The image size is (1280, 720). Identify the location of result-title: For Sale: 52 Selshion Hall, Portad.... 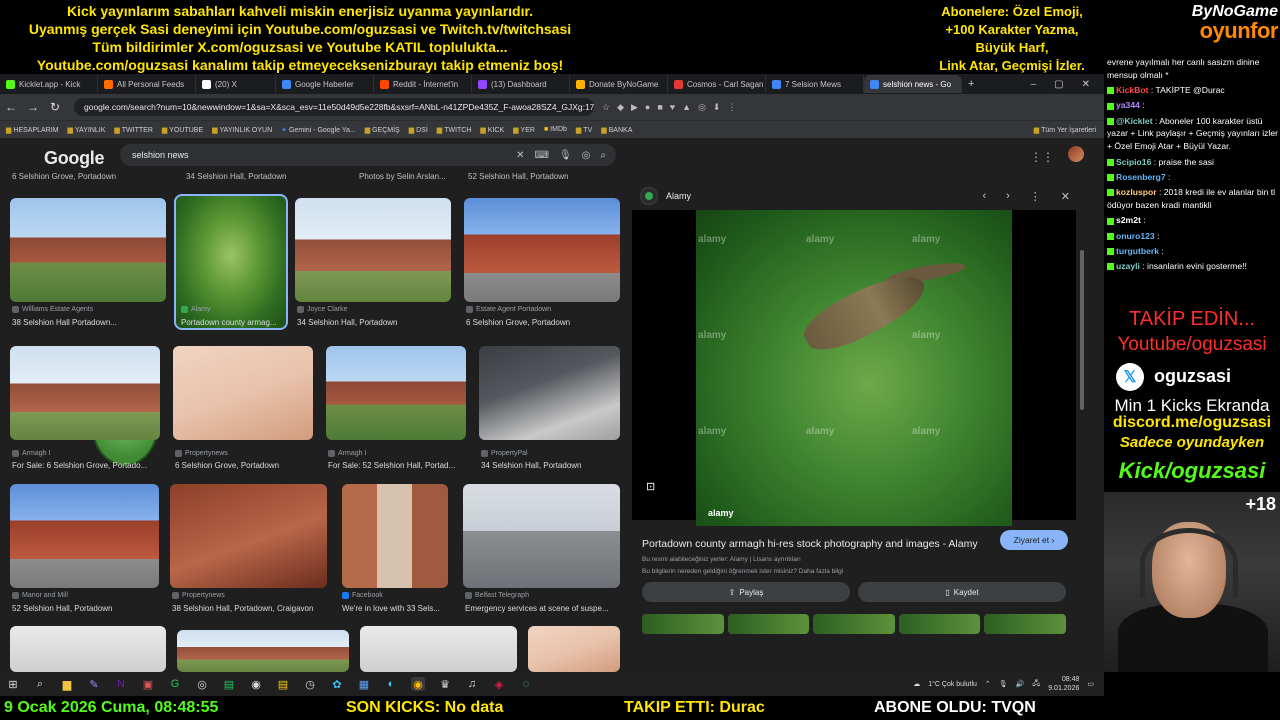
(397, 465).